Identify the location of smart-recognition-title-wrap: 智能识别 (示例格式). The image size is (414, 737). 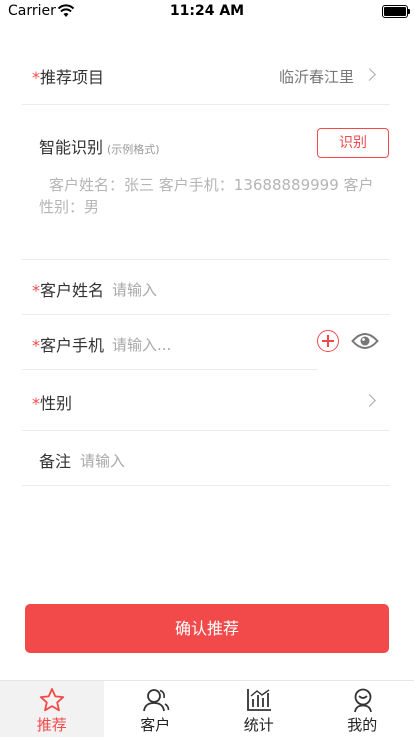
(99, 146).